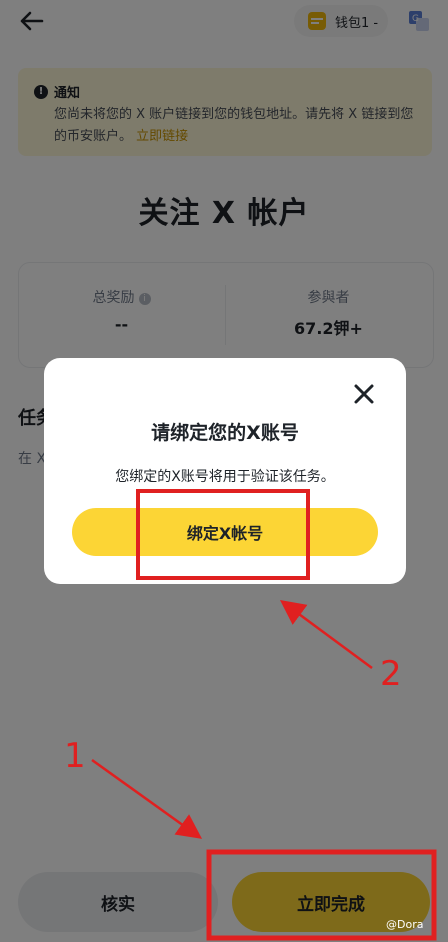 Image resolution: width=448 pixels, height=942 pixels. What do you see at coordinates (75, 756) in the screenshot?
I see `annotation-number-1: 1` at bounding box center [75, 756].